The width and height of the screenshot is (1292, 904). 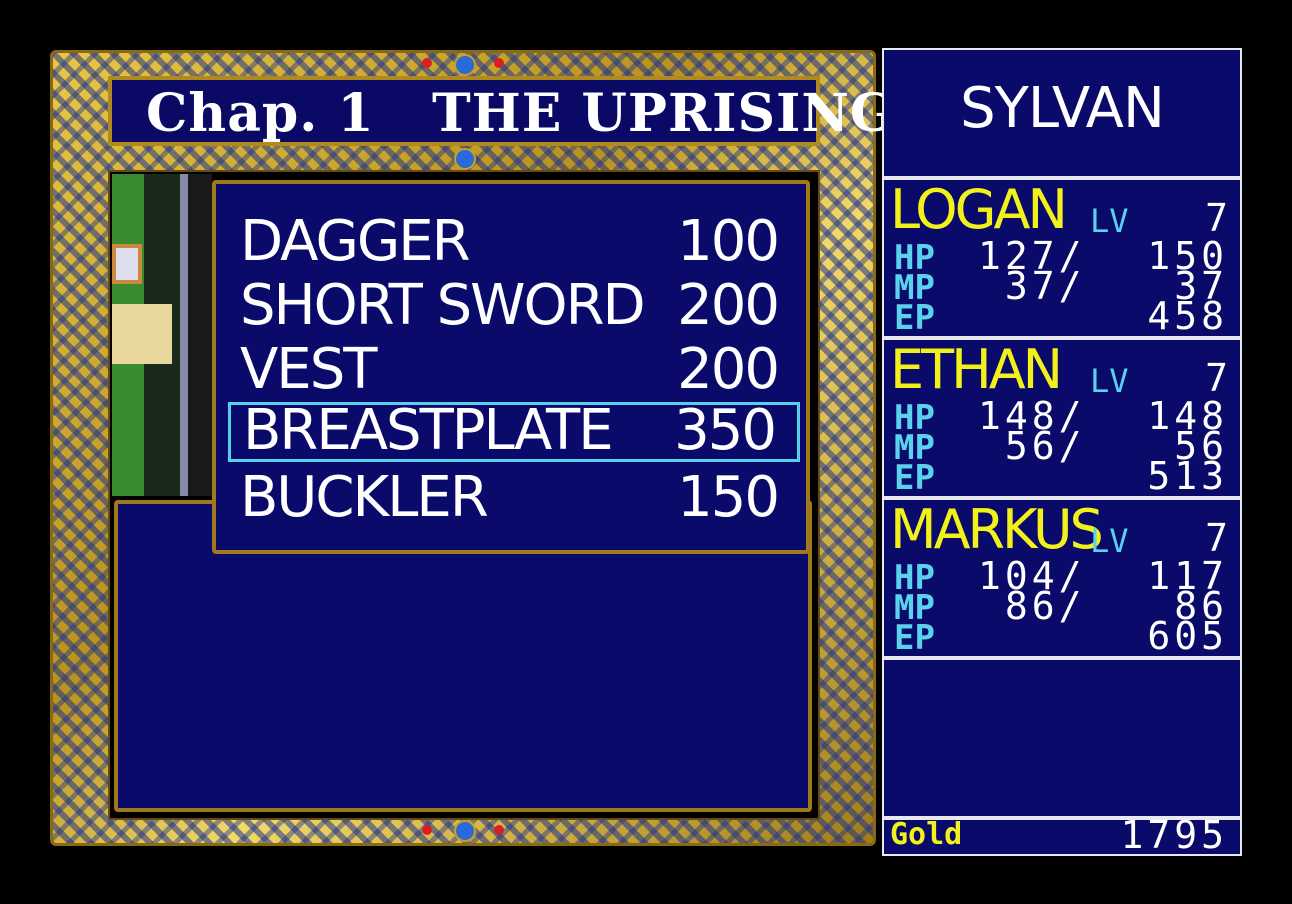 I want to click on chapter-title-bar: Chap. 1 THE UPRISING, so click(x=501, y=111).